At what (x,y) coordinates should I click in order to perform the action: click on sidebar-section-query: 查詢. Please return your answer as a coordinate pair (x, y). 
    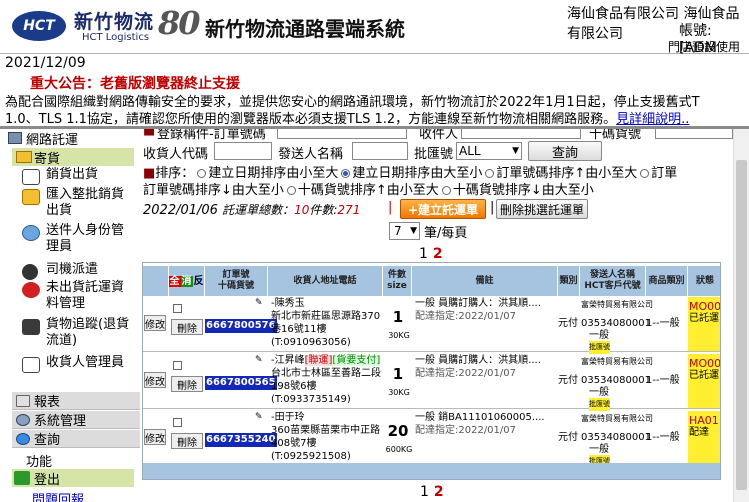
    Looking at the image, I should click on (76, 439).